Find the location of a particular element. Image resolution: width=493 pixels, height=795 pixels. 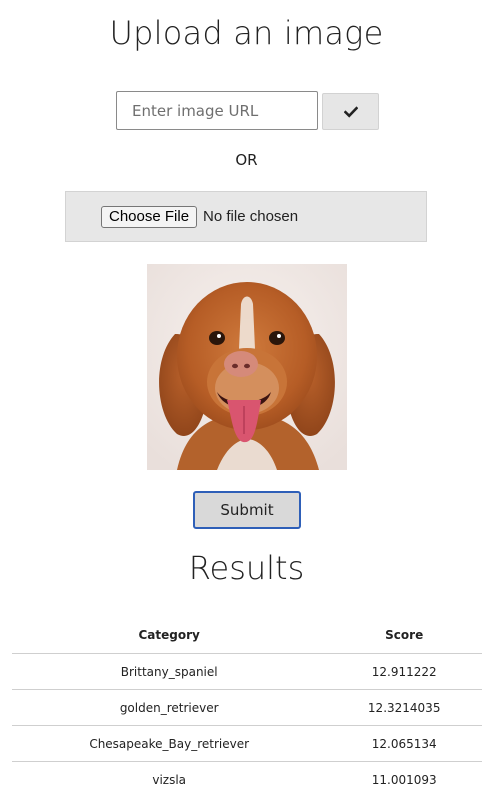

category-cell: Brittany_spaniel is located at coordinates (169, 671).